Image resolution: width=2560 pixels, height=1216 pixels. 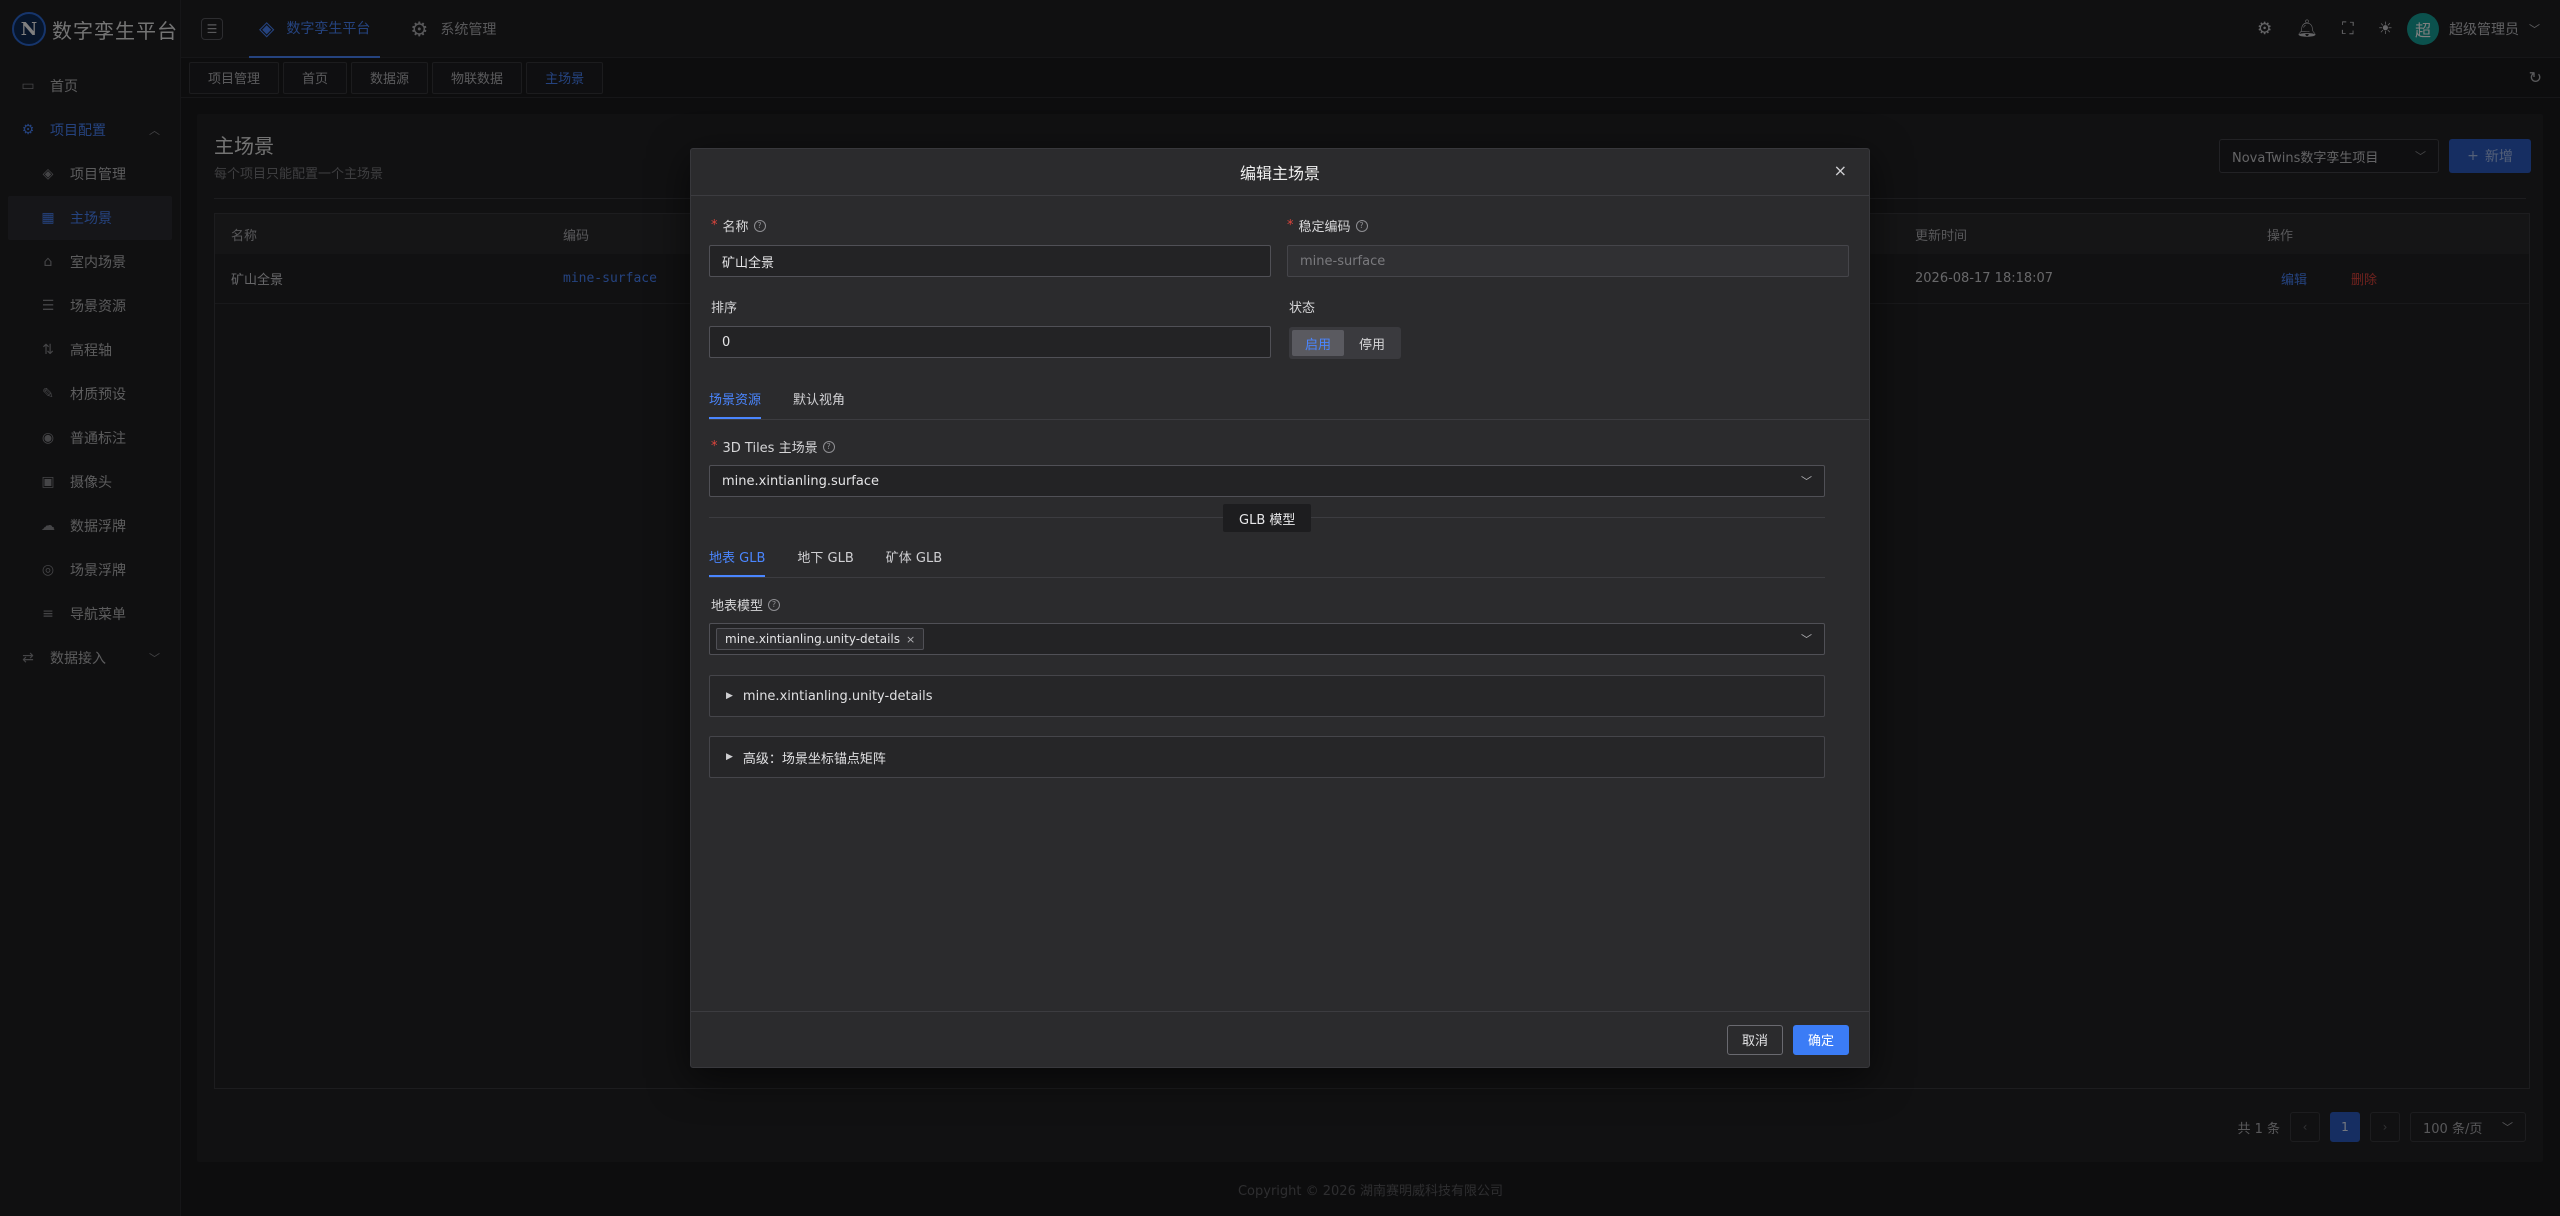 What do you see at coordinates (1267, 562) in the screenshot?
I see `glb-tabs: 地表 GLB 地下 GLB 矿体 GLB` at bounding box center [1267, 562].